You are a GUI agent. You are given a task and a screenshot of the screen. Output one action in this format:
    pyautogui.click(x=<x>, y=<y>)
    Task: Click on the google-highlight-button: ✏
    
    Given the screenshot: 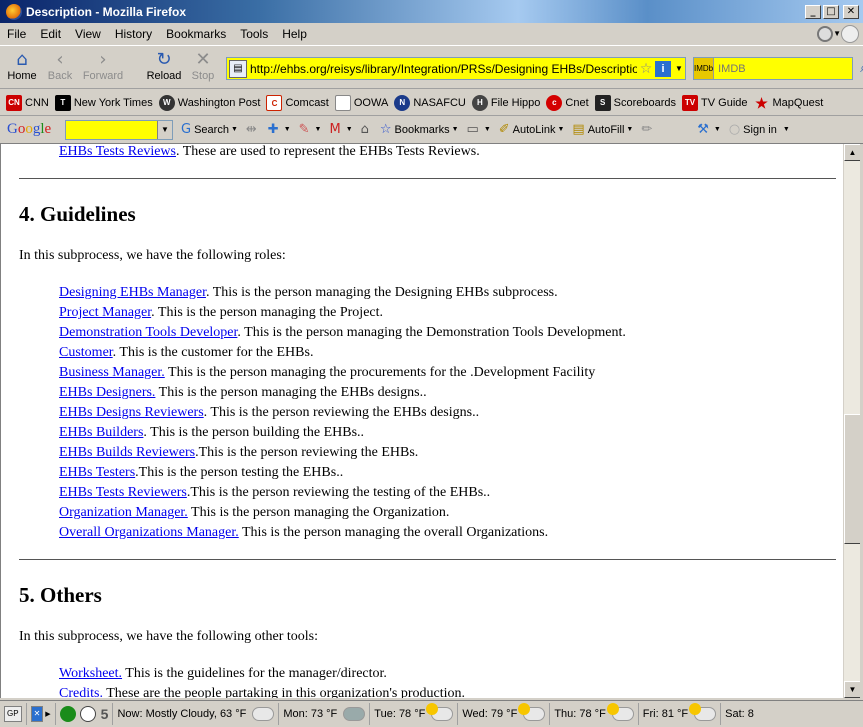 What is the action you would take?
    pyautogui.click(x=648, y=129)
    